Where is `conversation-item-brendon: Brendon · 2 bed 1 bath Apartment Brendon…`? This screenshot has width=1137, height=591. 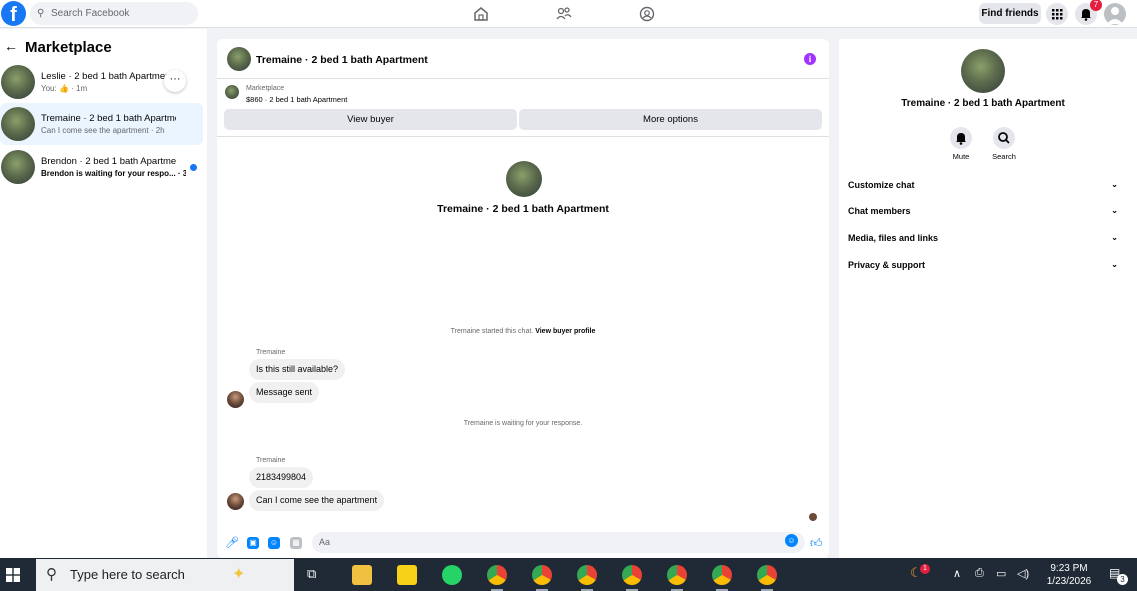 conversation-item-brendon: Brendon · 2 bed 1 bath Apartment Brendon… is located at coordinates (101, 167).